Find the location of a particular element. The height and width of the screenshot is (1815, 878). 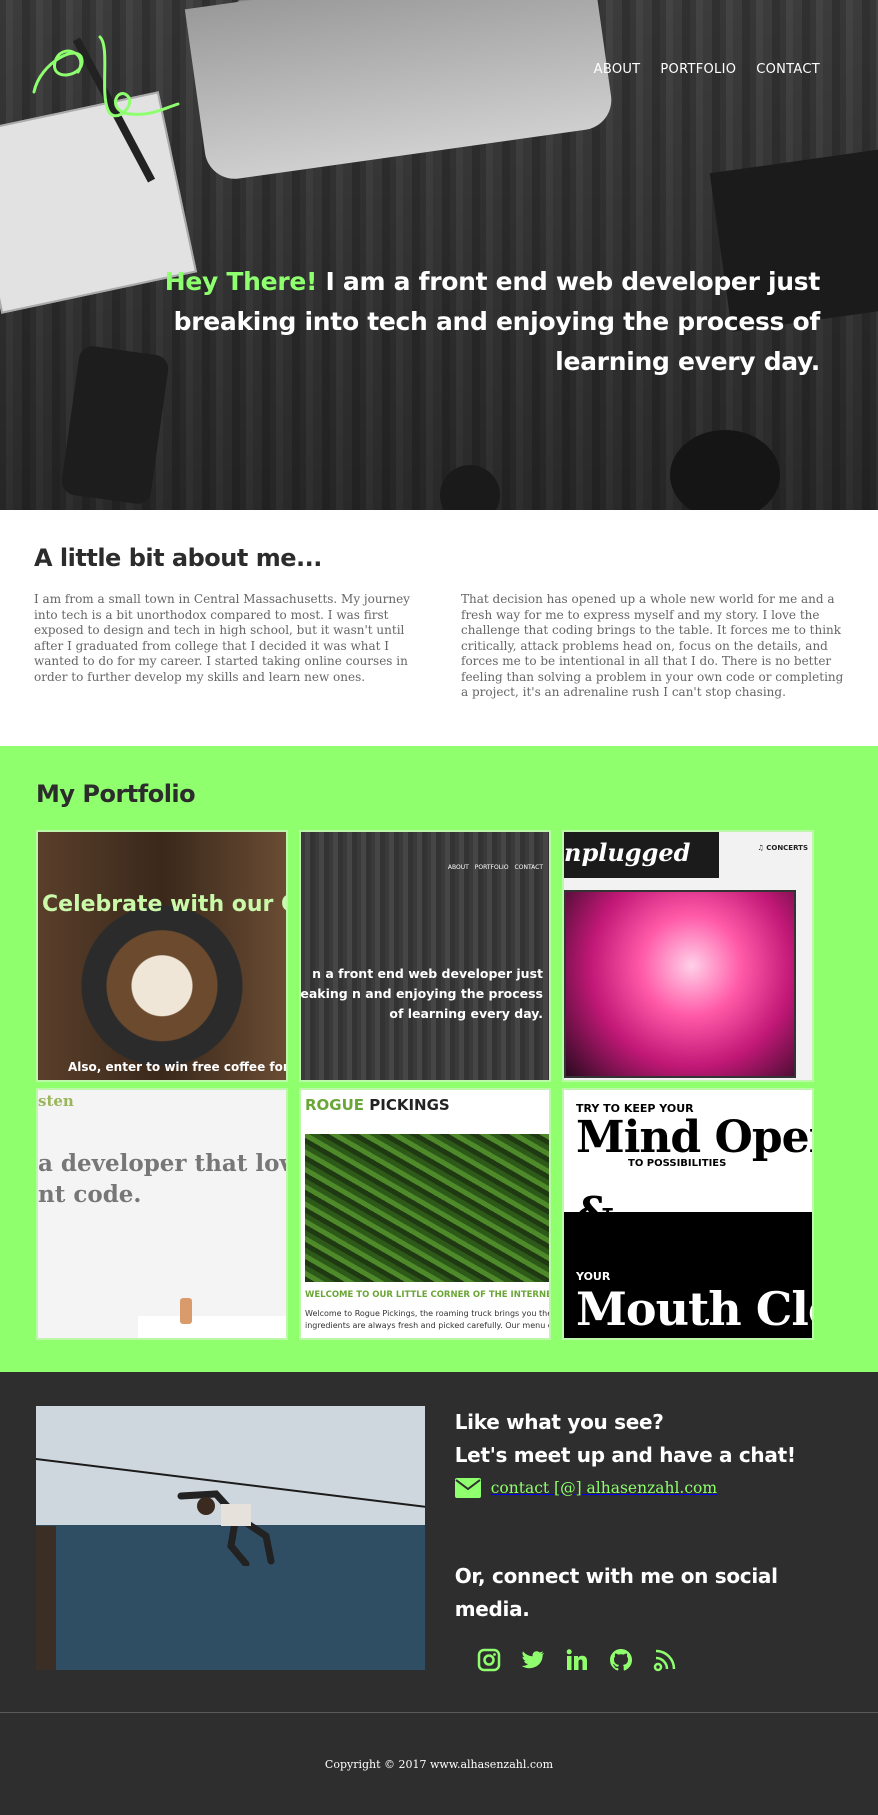

mini-nav-portfolio: PORTFOLIO is located at coordinates (491, 867).